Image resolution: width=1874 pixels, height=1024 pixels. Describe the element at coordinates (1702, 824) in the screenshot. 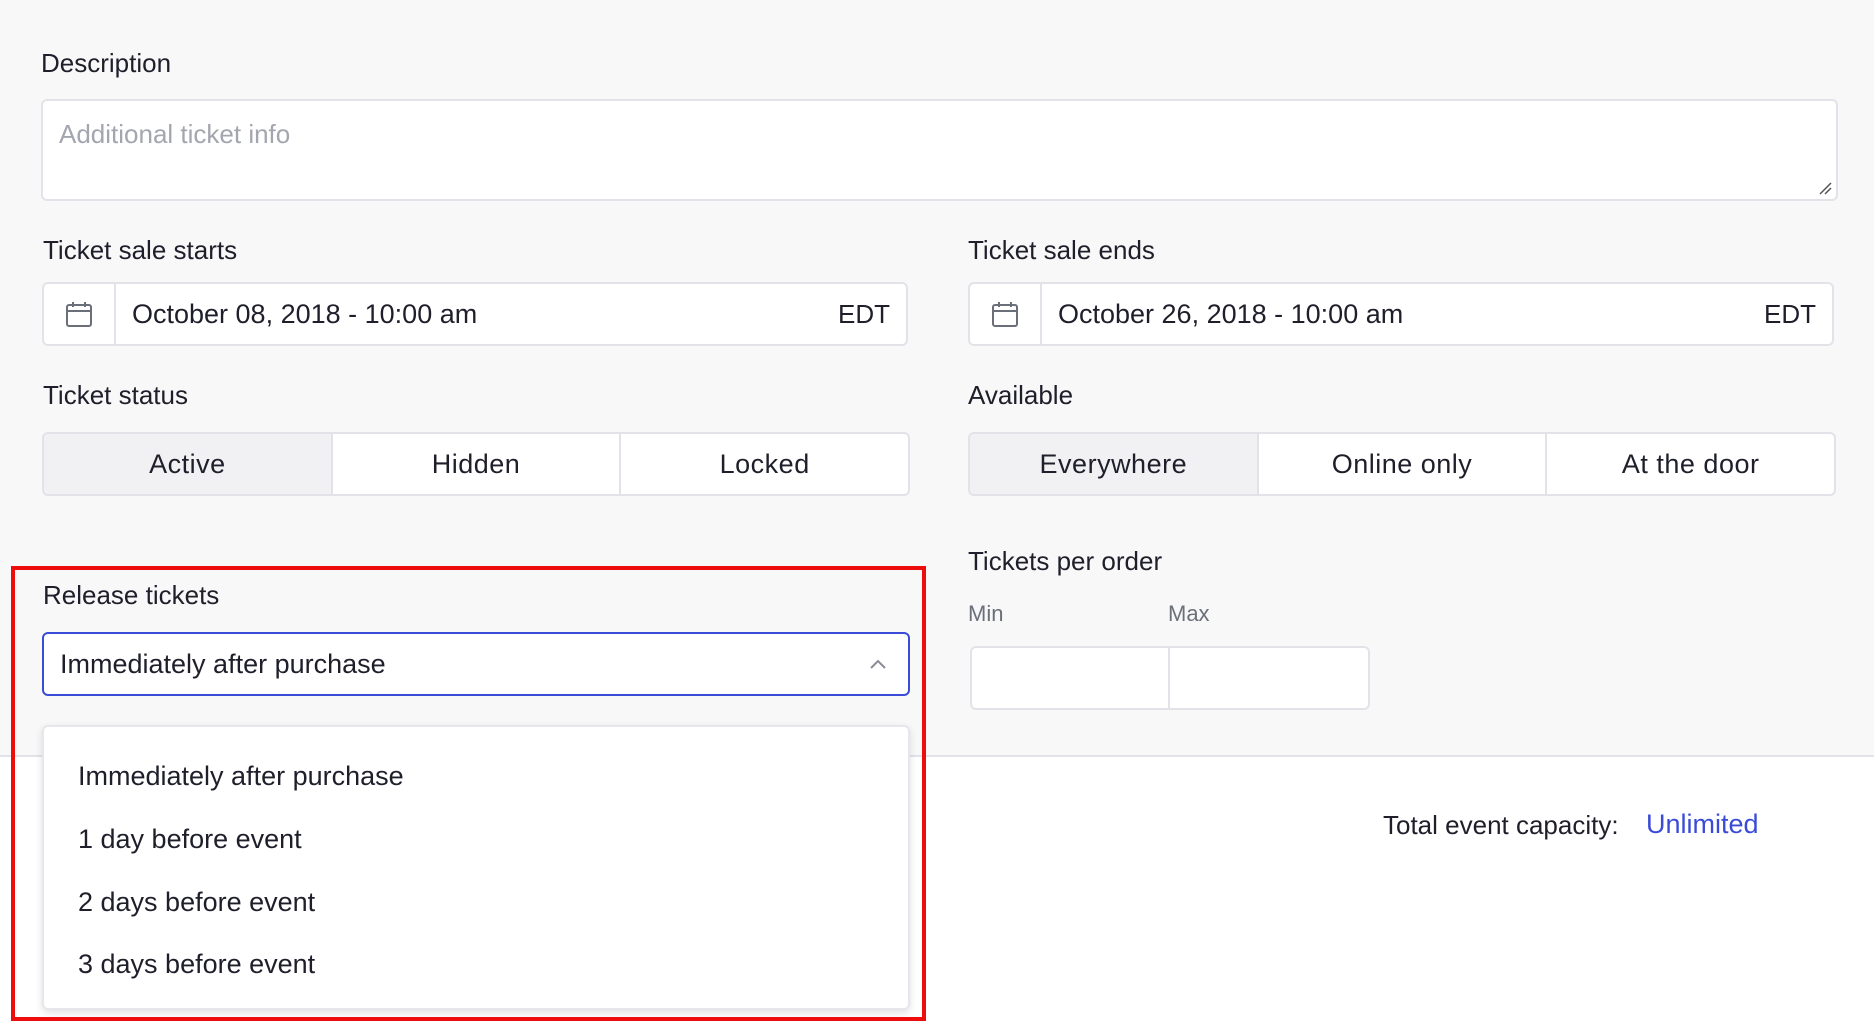

I see `total-capacity-link: Unlimited` at that location.